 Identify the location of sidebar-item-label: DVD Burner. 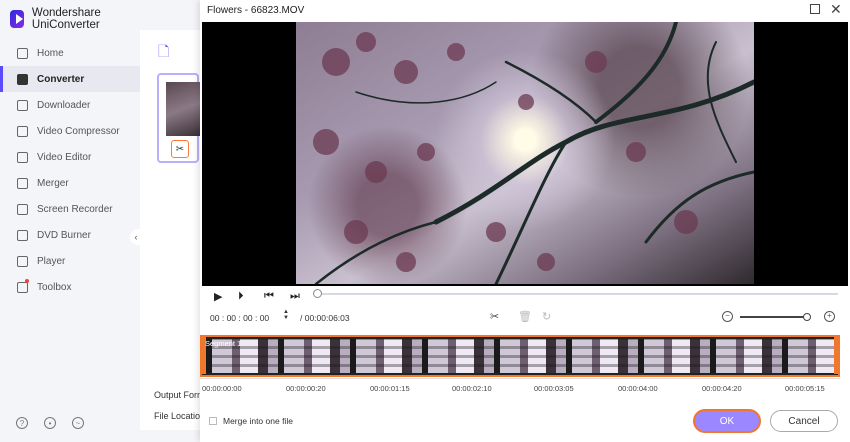
(64, 235).